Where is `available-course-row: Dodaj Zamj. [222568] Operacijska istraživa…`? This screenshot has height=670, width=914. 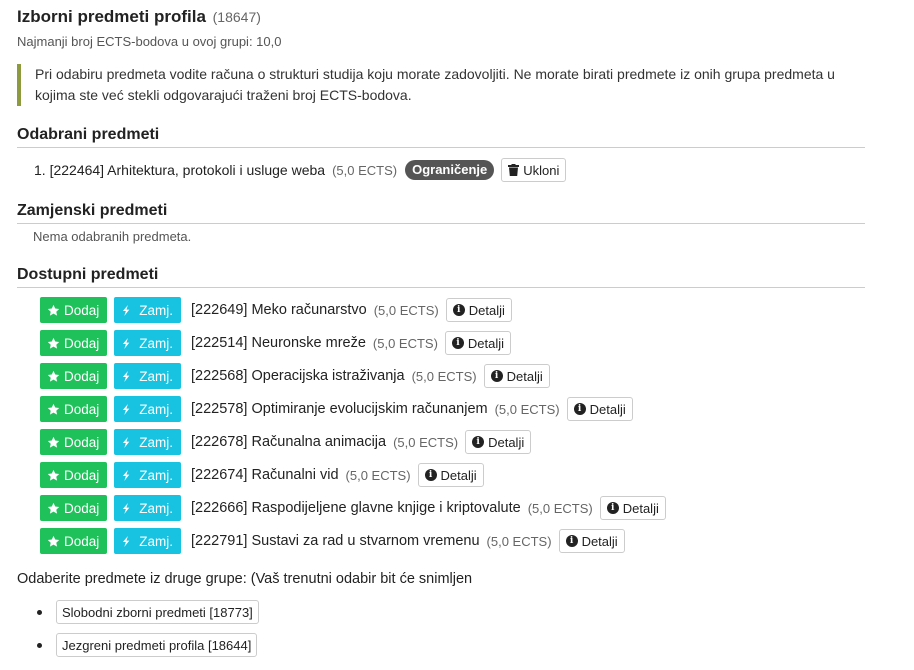
available-course-row: Dodaj Zamj. [222568] Operacijska istraživa… is located at coordinates (295, 376).